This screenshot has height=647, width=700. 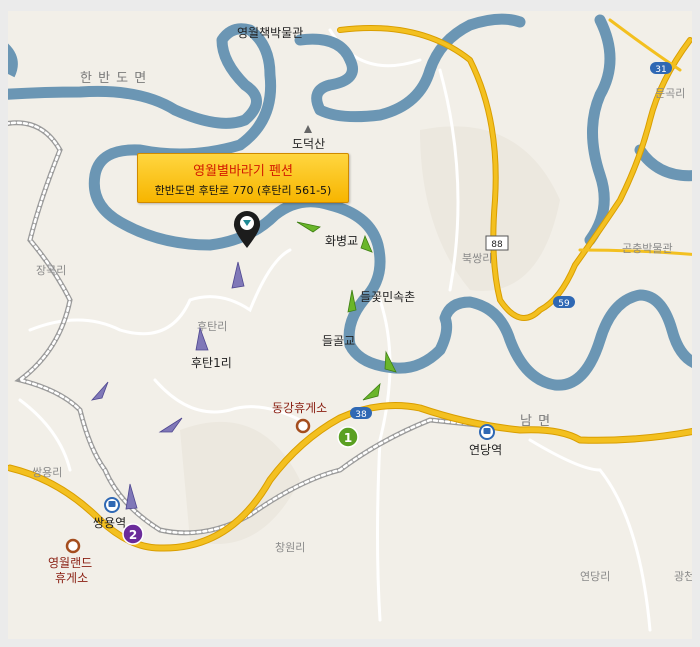 What do you see at coordinates (270, 32) in the screenshot?
I see `place-yeongwol-book-museum: 영월책박물관` at bounding box center [270, 32].